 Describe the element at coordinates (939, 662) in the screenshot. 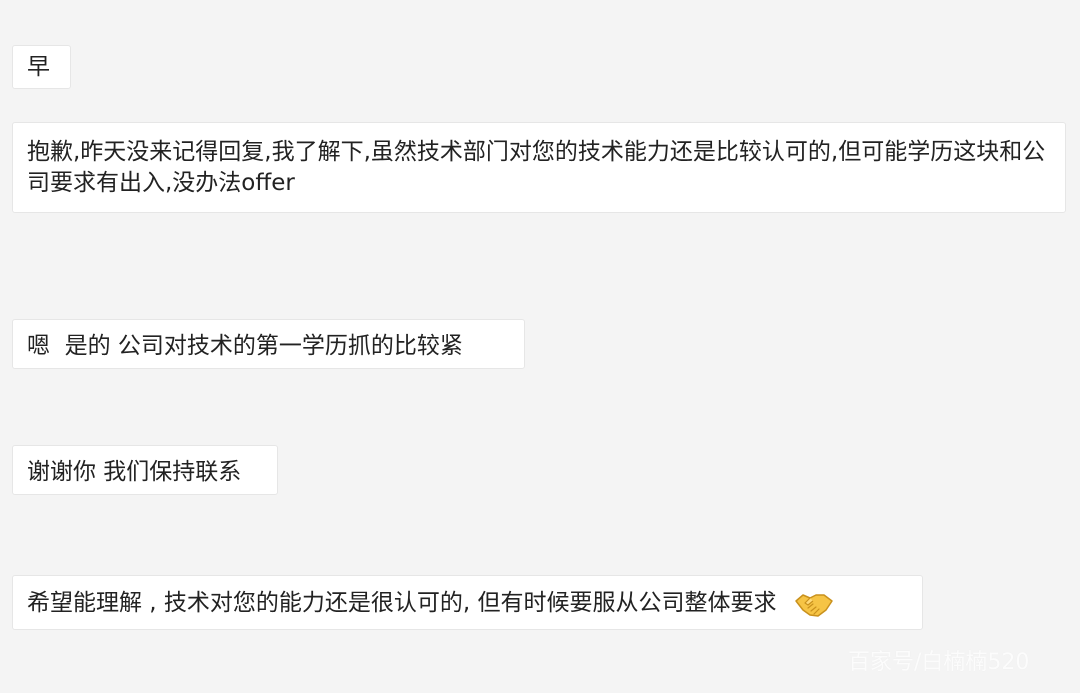

I see `watermark: 百家号/白楠楠520` at that location.